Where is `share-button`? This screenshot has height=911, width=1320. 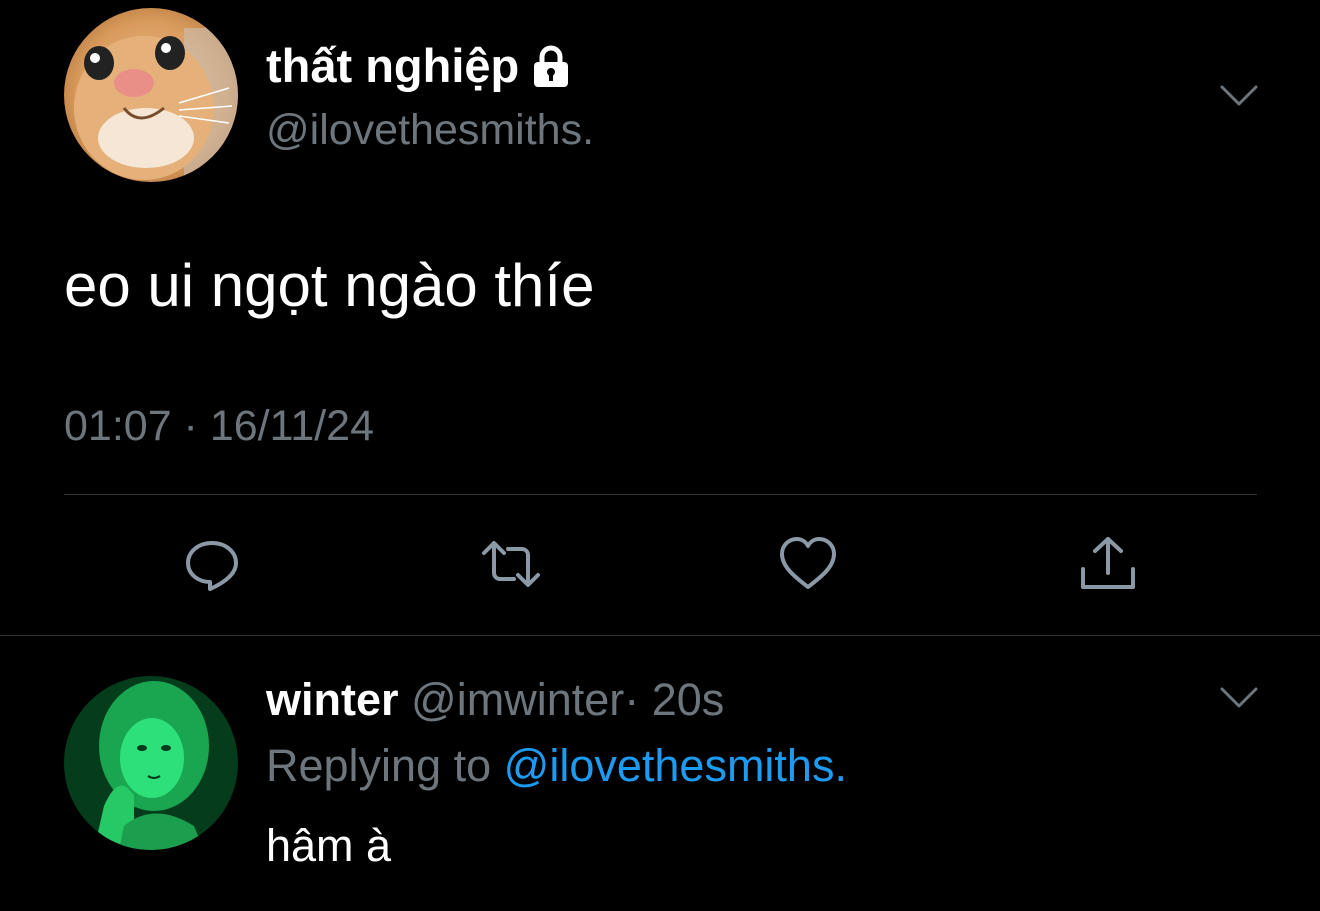
share-button is located at coordinates (1108, 564).